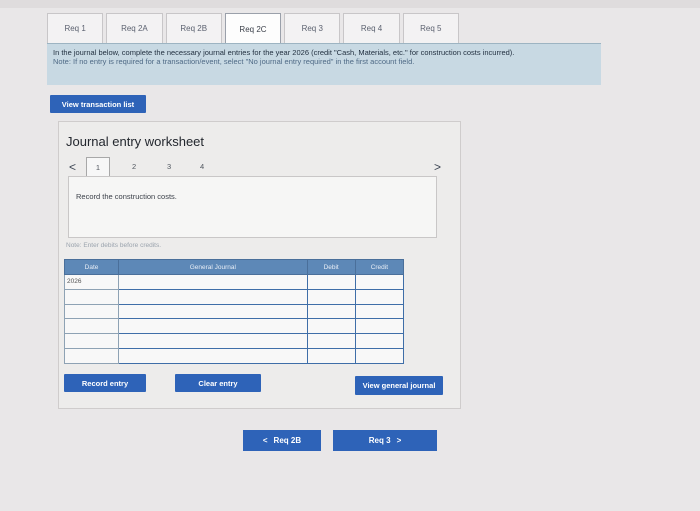  Describe the element at coordinates (193, 28) in the screenshot. I see `tab-req-2b: Req 2B` at that location.